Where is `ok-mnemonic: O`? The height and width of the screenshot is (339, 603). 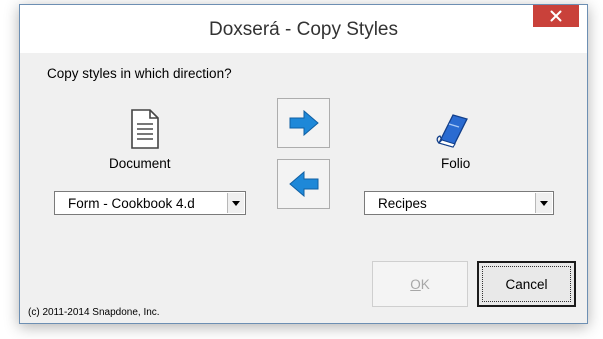 ok-mnemonic: O is located at coordinates (415, 284).